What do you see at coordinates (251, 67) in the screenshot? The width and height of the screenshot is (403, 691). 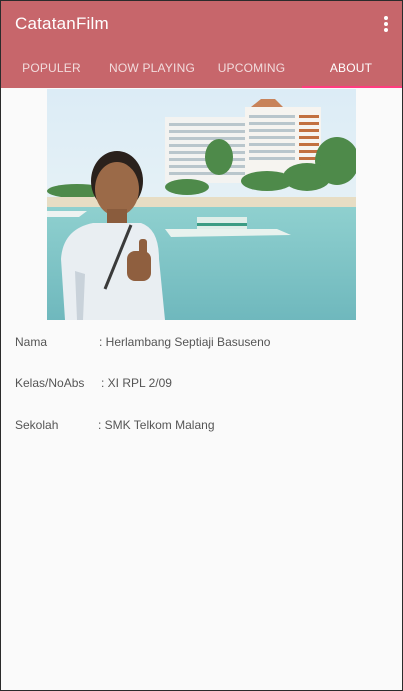 I see `tab-upcoming: UPCOMING` at bounding box center [251, 67].